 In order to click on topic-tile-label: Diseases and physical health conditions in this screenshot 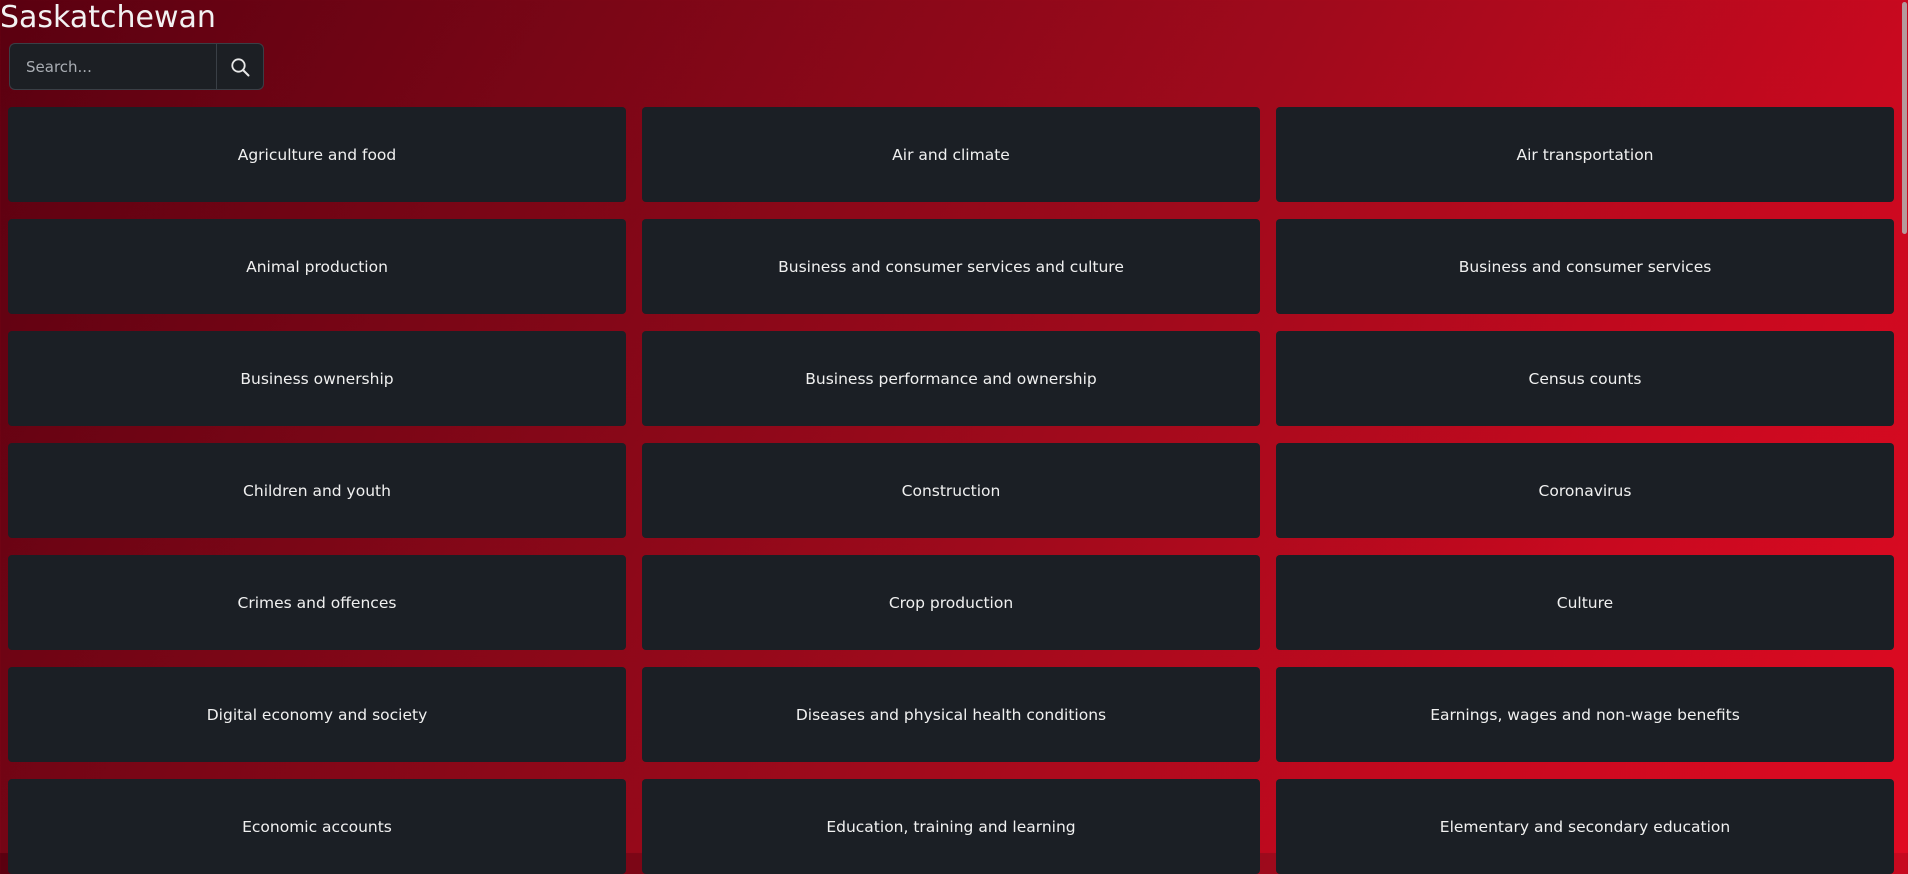, I will do `click(951, 714)`.